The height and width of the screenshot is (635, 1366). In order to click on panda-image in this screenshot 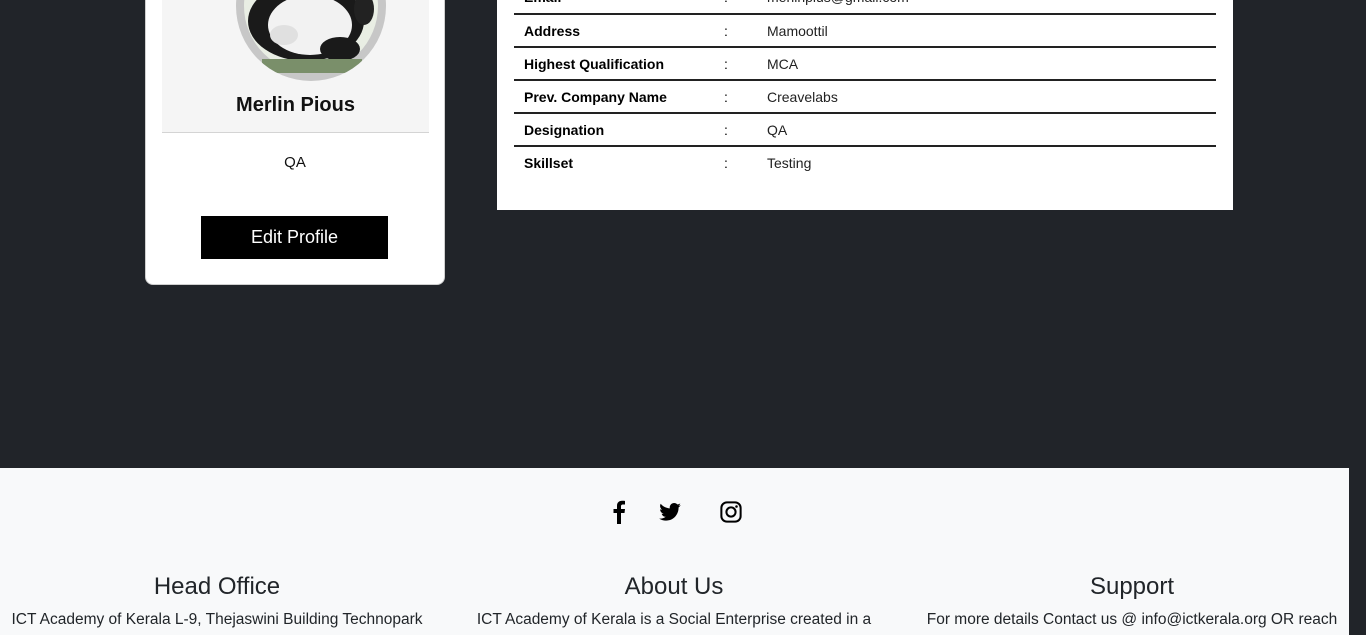, I will do `click(311, 36)`.